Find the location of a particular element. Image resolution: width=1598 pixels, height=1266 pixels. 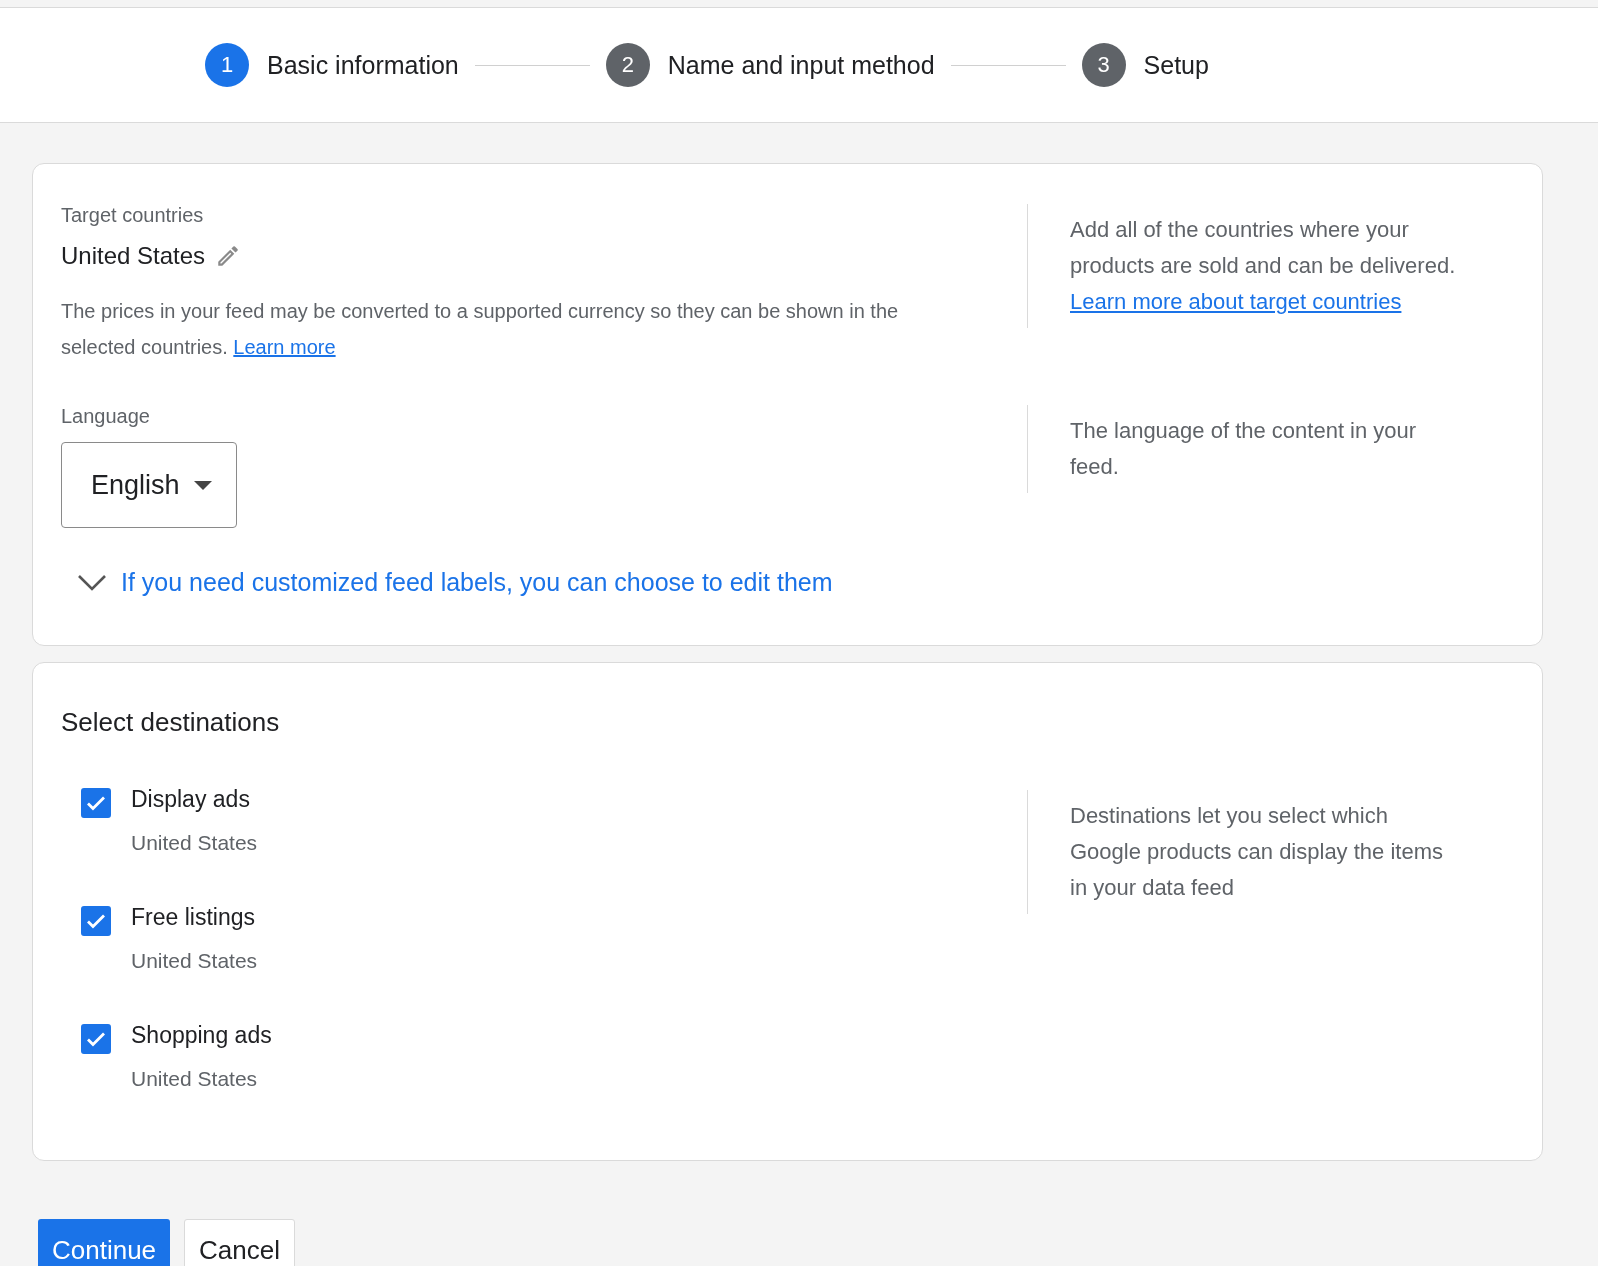

step-number: 1 is located at coordinates (227, 65).